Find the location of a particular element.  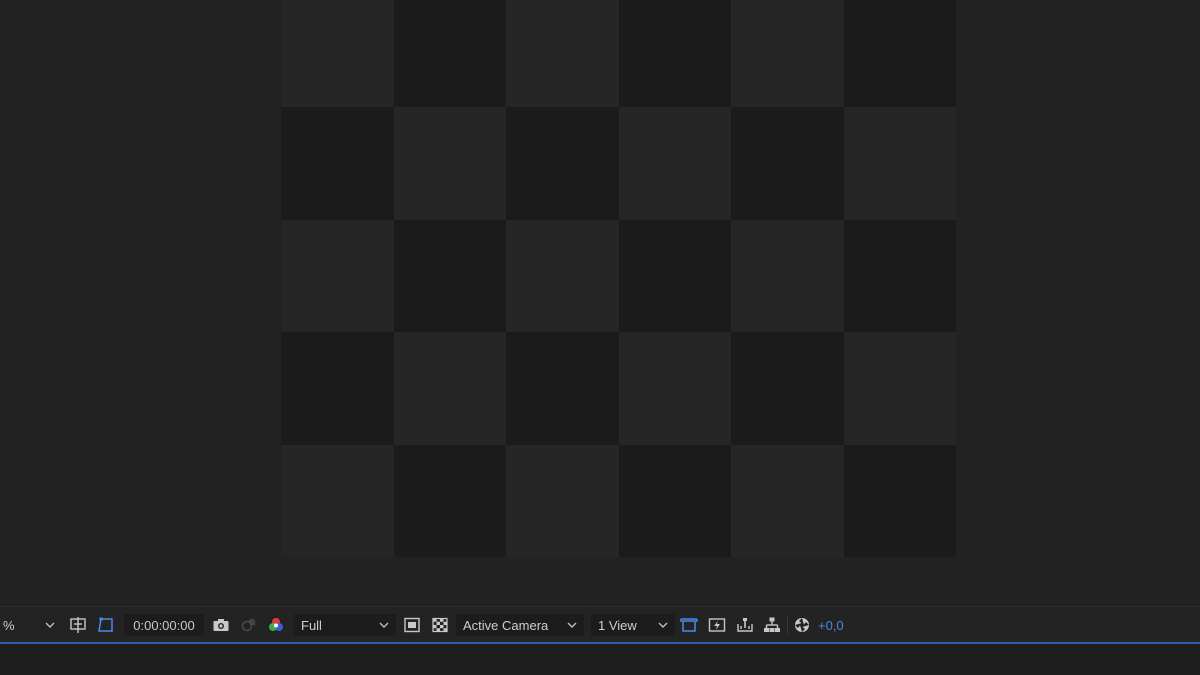

view-layout-value: 1 View is located at coordinates (617, 625).